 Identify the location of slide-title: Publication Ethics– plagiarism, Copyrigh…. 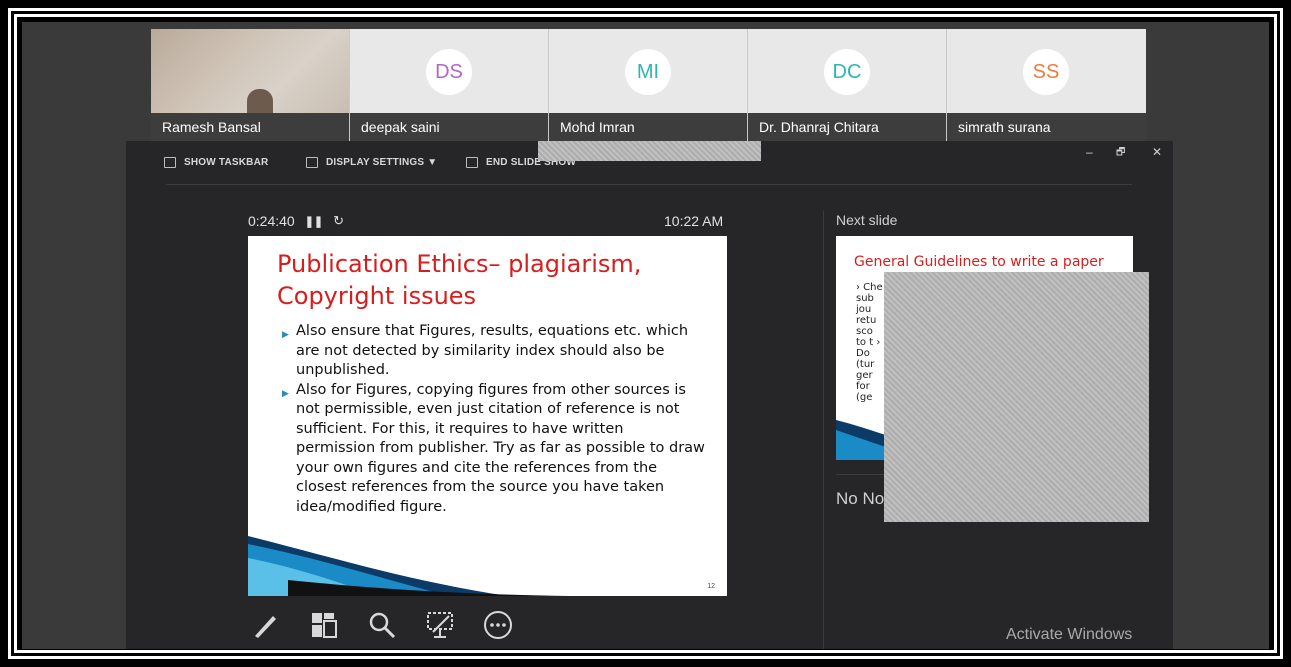
(492, 280).